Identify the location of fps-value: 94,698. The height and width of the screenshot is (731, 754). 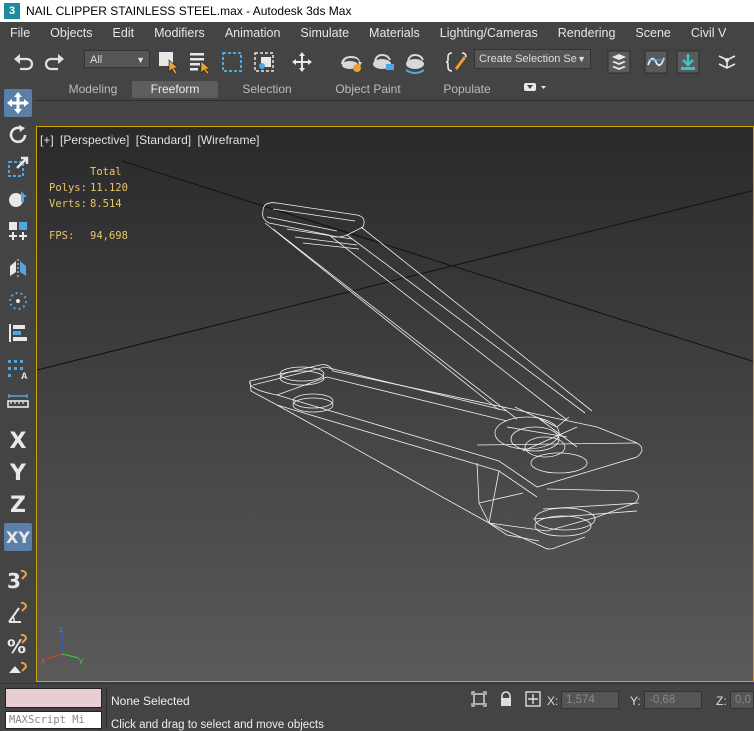
(109, 236).